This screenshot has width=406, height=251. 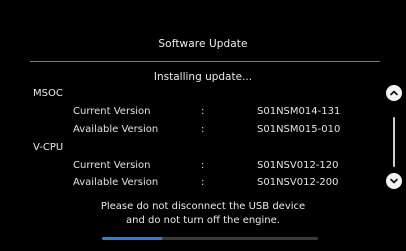 I want to click on scroll-up-button, so click(x=394, y=93).